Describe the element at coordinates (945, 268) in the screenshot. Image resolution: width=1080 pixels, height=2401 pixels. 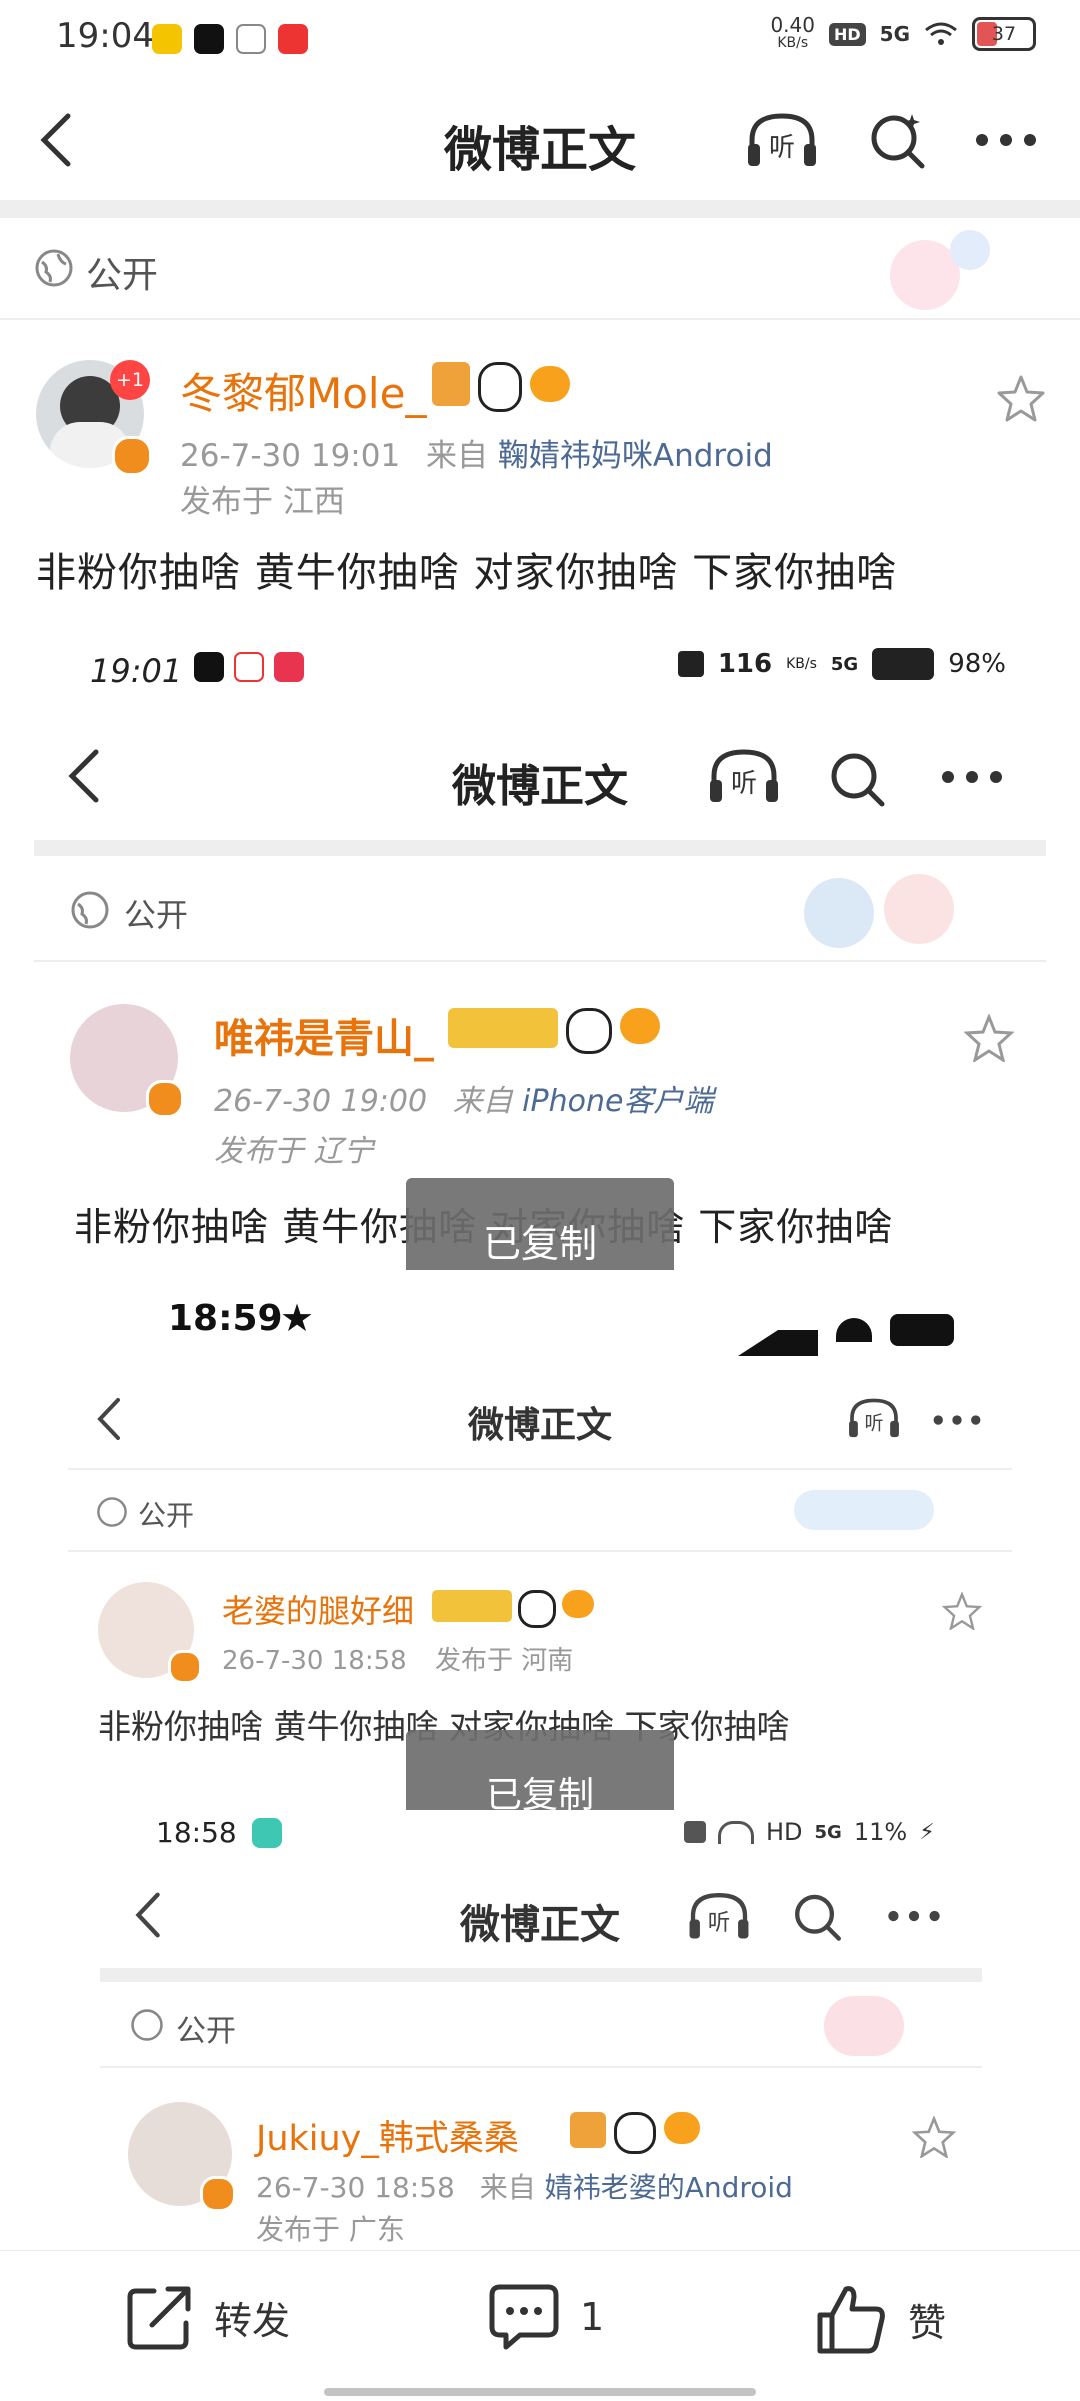
I see `decorative-sticker` at that location.